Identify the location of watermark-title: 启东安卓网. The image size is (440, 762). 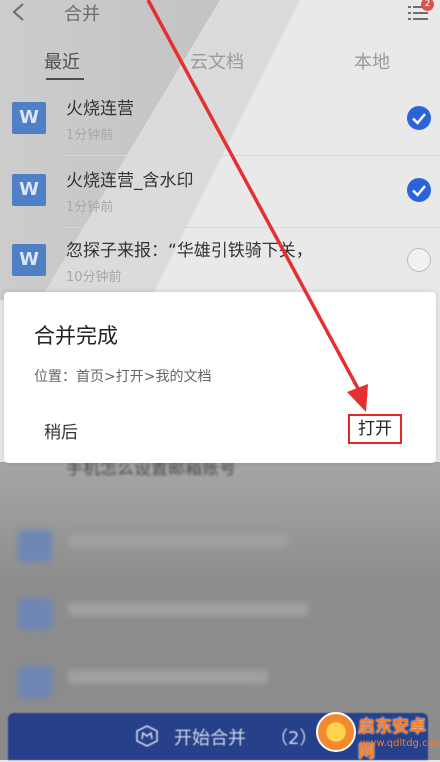
(392, 739).